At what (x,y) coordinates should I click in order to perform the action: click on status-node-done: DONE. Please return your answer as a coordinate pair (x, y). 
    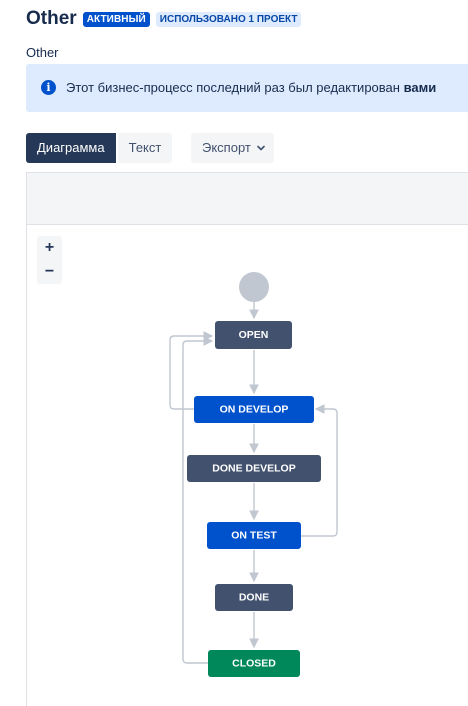
    Looking at the image, I should click on (254, 597).